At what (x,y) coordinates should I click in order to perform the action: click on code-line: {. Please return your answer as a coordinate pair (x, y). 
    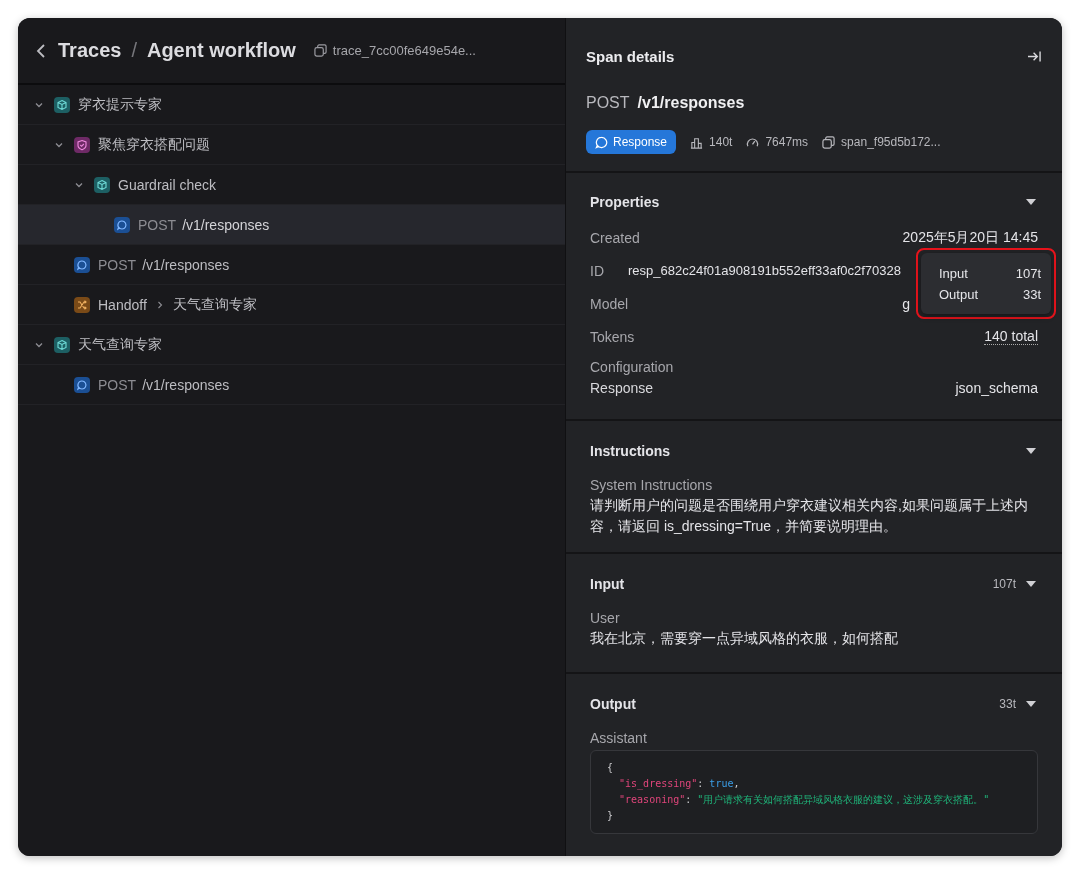
    Looking at the image, I should click on (611, 768).